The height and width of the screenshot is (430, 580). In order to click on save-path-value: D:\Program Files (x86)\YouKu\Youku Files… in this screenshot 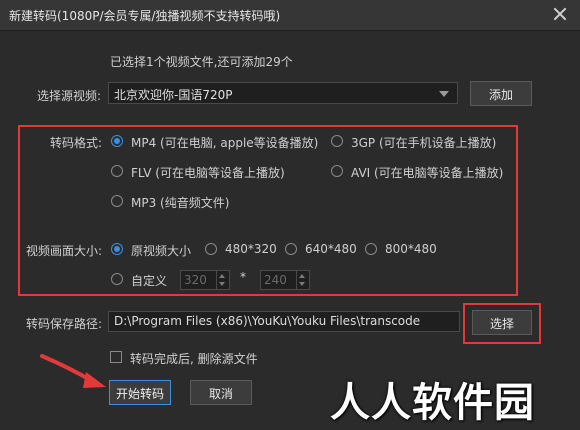, I will do `click(267, 321)`.